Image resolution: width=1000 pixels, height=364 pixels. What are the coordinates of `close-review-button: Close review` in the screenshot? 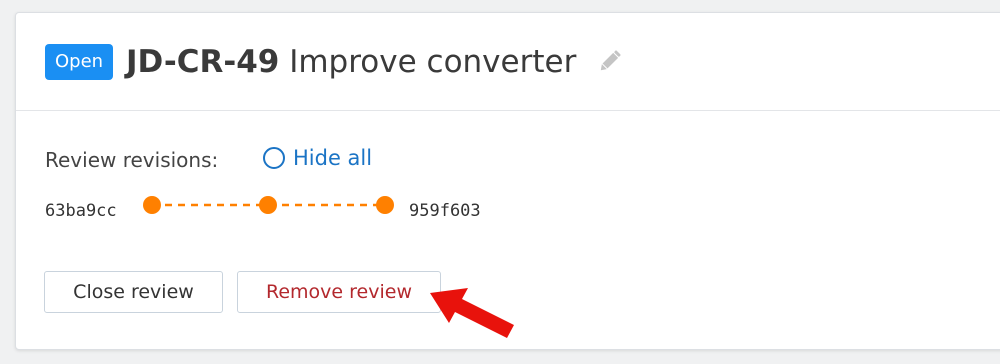 It's located at (133, 292).